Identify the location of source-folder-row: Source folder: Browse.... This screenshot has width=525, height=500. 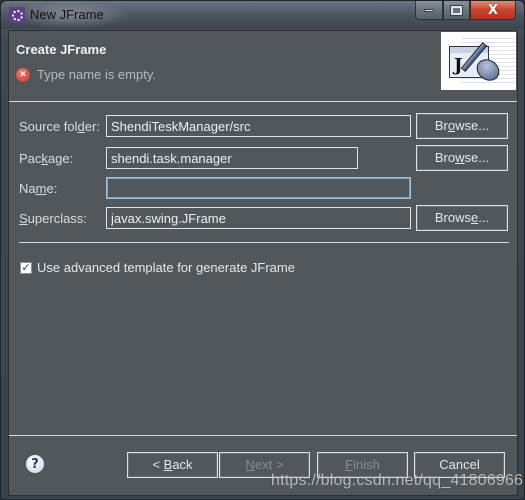
(263, 126).